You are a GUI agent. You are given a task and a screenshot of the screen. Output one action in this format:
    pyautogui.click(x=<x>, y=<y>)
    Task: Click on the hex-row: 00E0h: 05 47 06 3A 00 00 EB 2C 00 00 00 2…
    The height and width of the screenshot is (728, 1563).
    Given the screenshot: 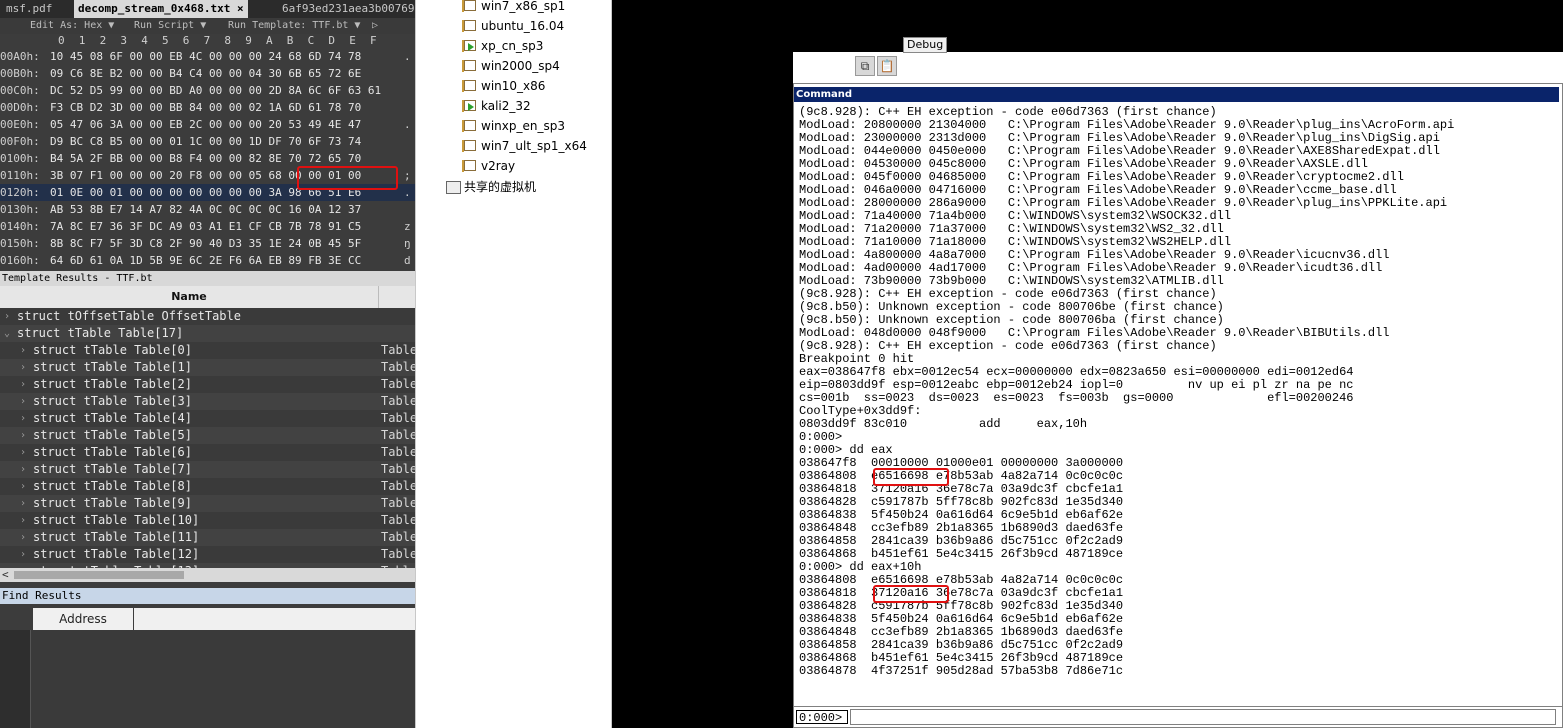 What is the action you would take?
    pyautogui.click(x=207, y=124)
    